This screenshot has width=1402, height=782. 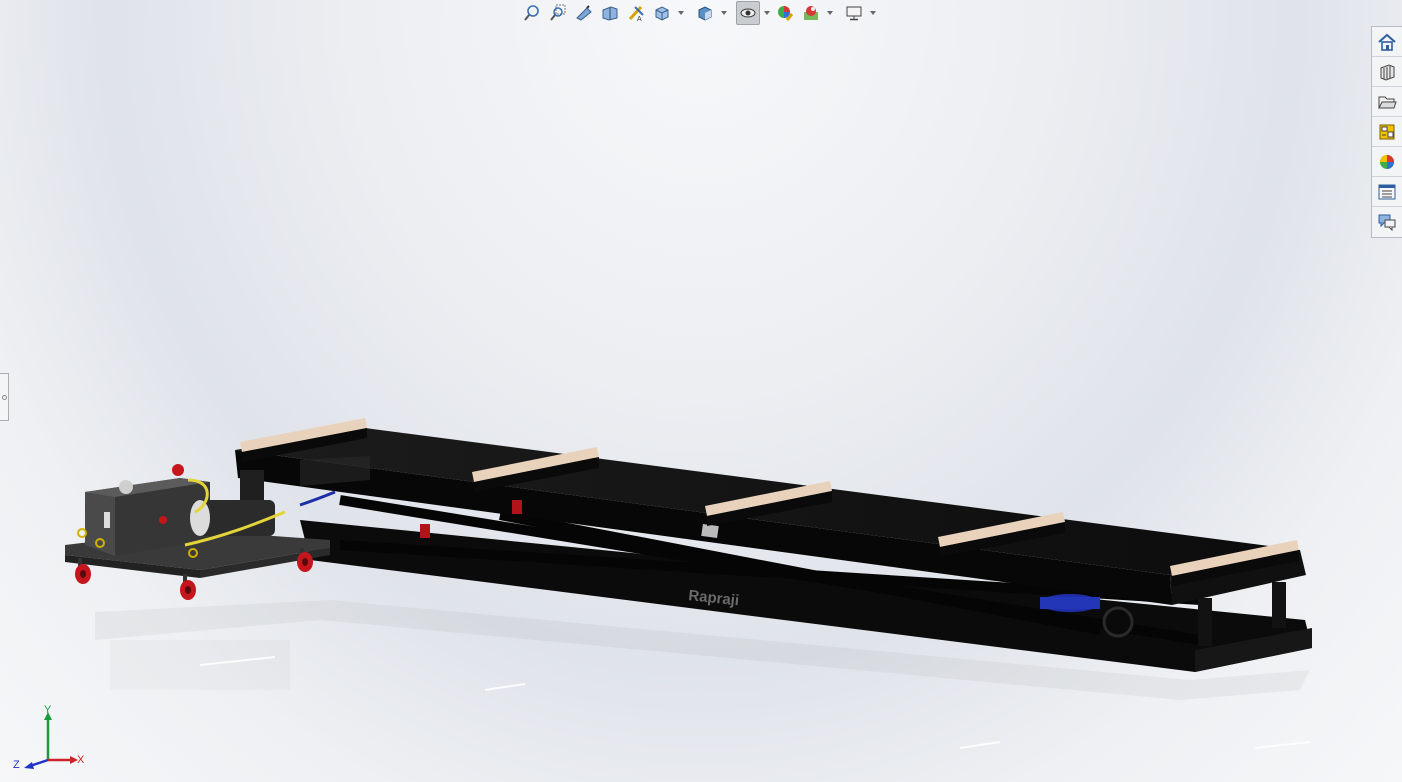 What do you see at coordinates (48, 739) in the screenshot?
I see `reference-triad: Y X Z` at bounding box center [48, 739].